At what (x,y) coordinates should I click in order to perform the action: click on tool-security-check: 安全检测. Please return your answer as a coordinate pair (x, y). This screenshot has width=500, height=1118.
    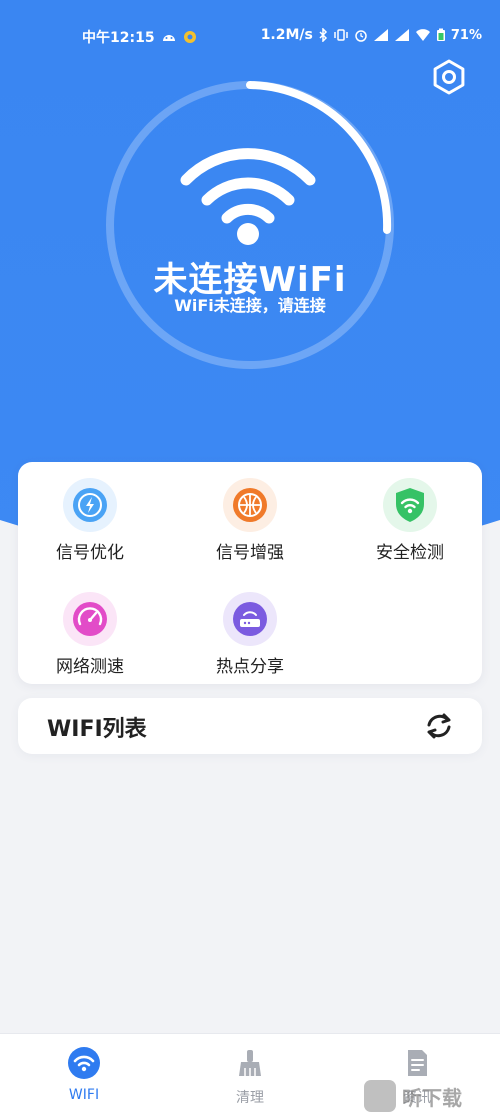
    Looking at the image, I should click on (410, 519).